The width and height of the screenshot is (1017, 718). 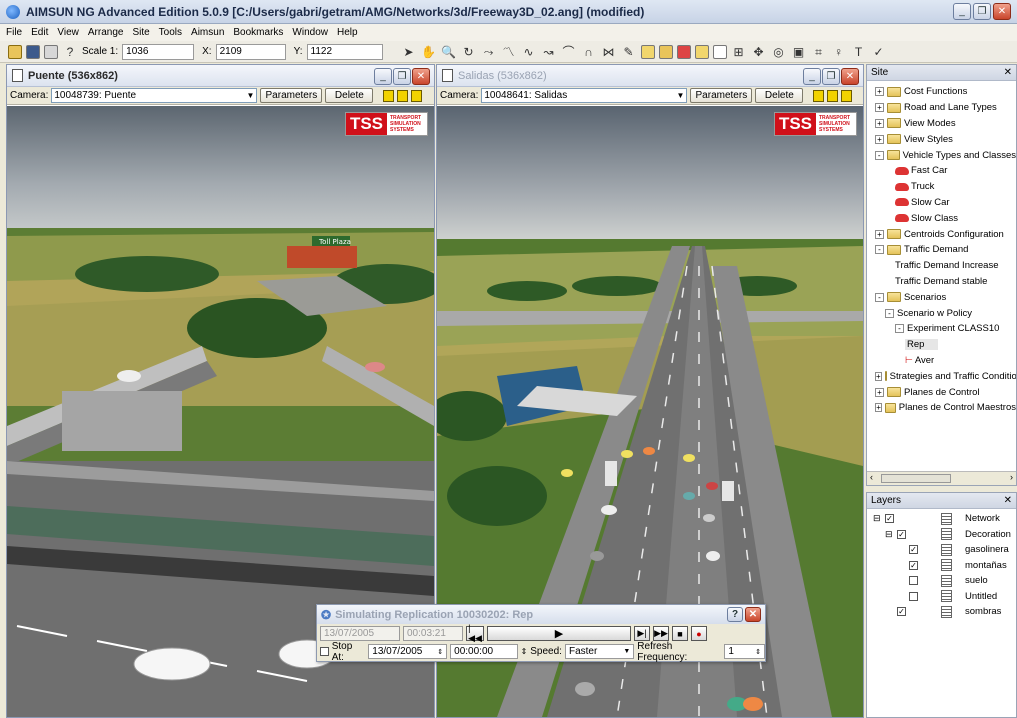 I want to click on sim-close-button: ✕, so click(x=753, y=614).